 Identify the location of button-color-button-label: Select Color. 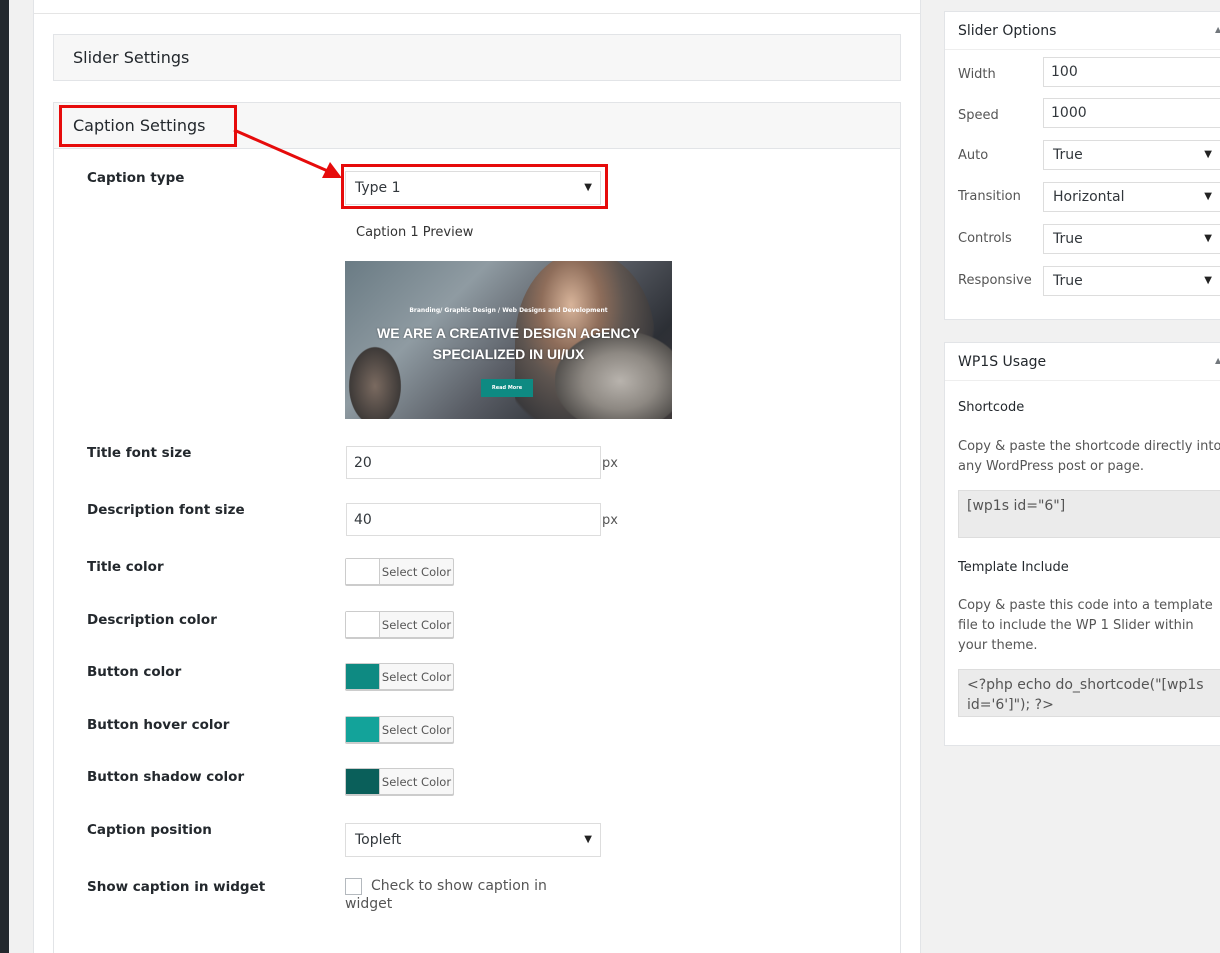
(416, 676).